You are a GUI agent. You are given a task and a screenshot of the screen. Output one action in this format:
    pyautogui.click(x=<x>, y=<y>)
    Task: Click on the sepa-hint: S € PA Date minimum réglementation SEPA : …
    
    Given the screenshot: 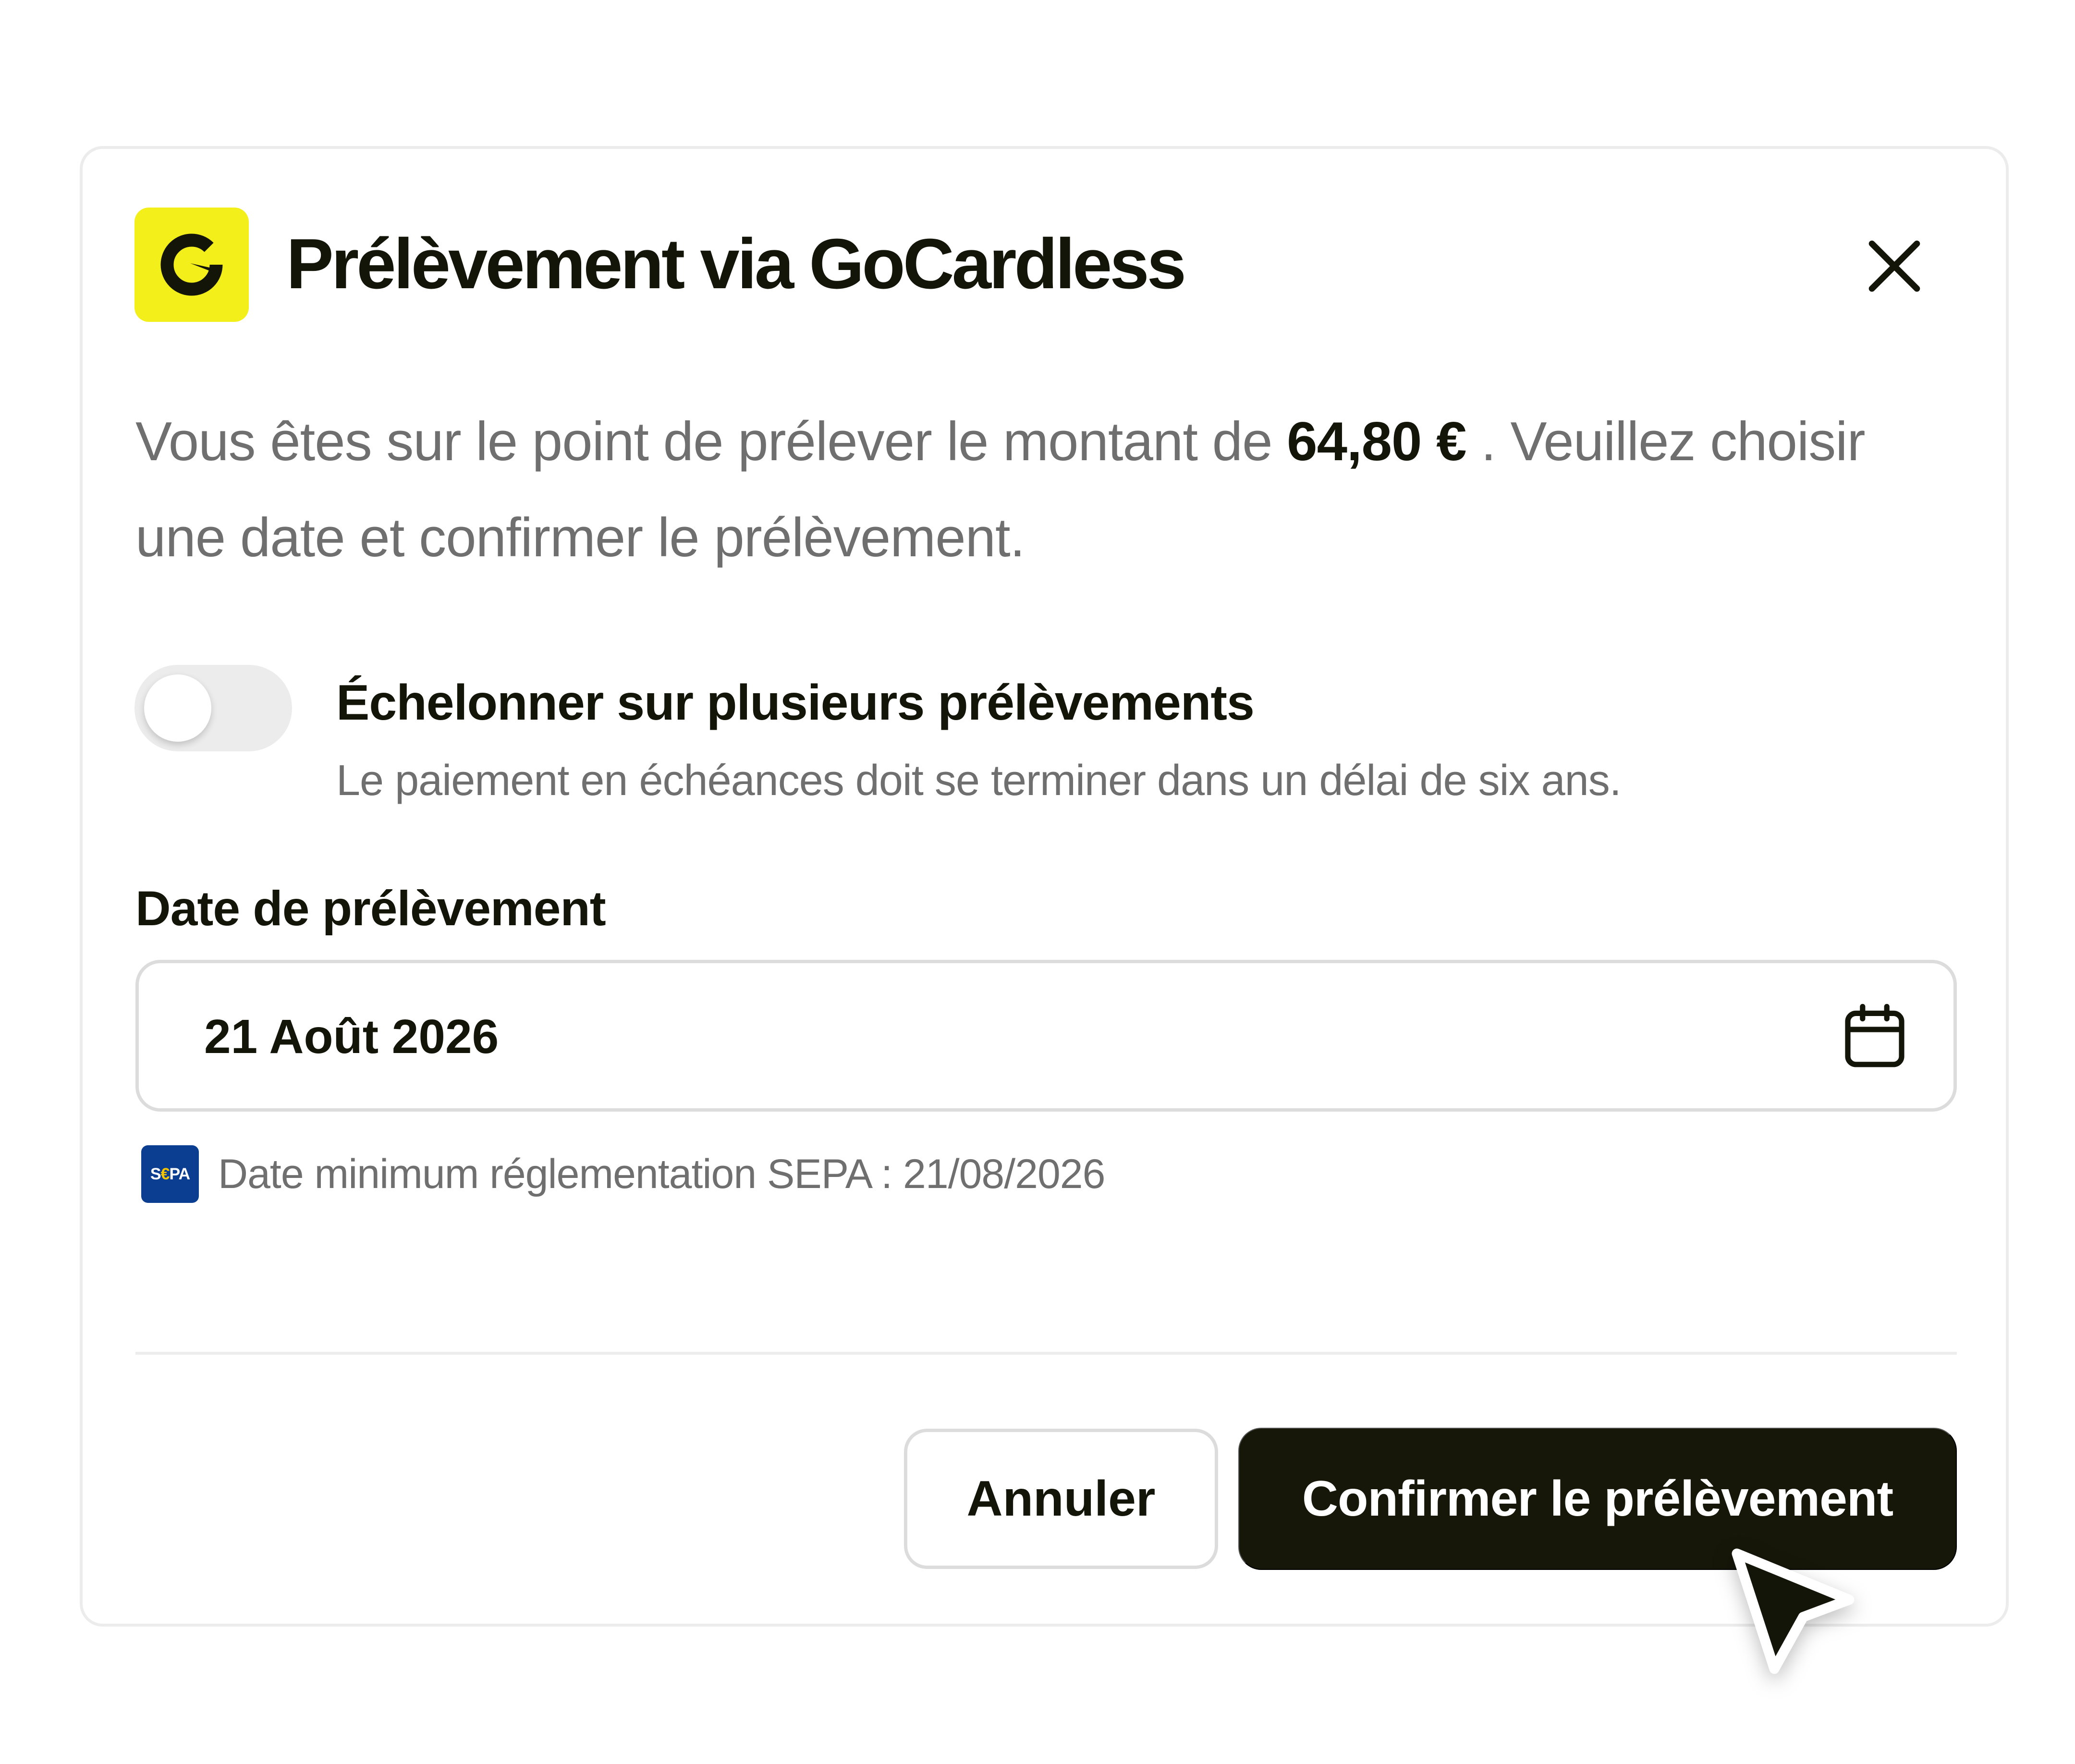 What is the action you would take?
    pyautogui.click(x=623, y=1174)
    